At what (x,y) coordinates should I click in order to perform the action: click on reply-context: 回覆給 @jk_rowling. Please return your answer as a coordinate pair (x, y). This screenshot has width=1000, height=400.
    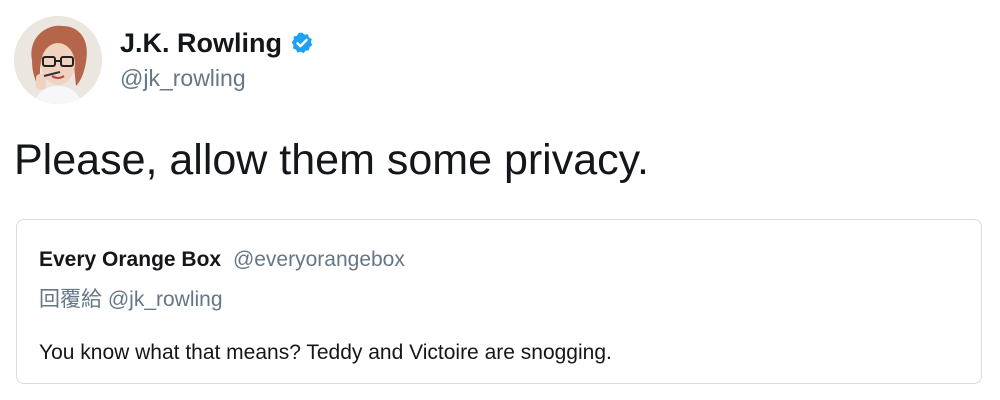
    Looking at the image, I should click on (131, 300).